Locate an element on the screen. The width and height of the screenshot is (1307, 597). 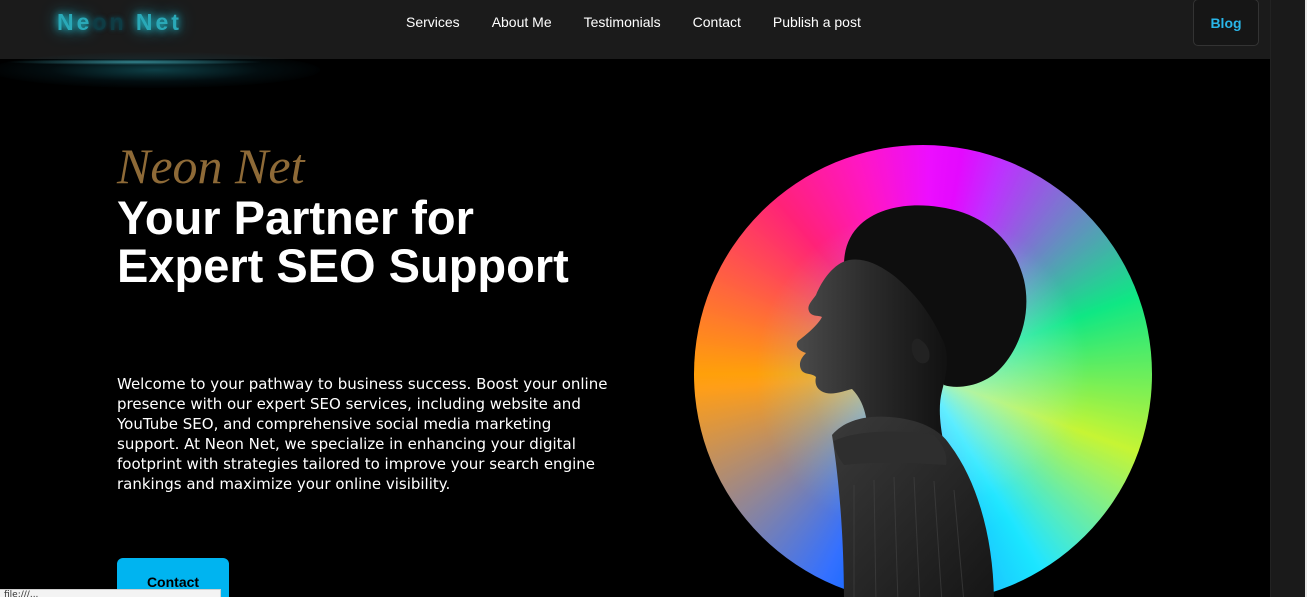
nav-link-contact: Contact is located at coordinates (717, 22).